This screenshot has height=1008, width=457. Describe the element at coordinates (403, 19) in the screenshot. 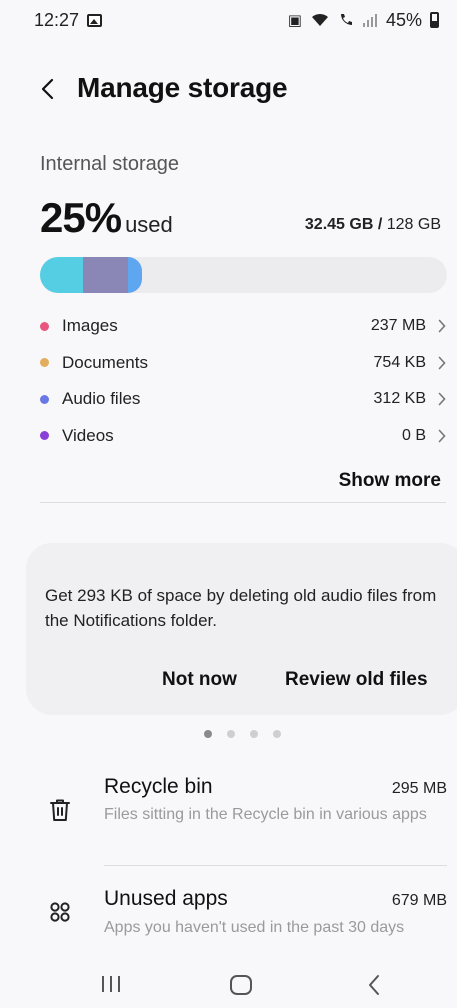

I see `battery-percent: 45%` at that location.